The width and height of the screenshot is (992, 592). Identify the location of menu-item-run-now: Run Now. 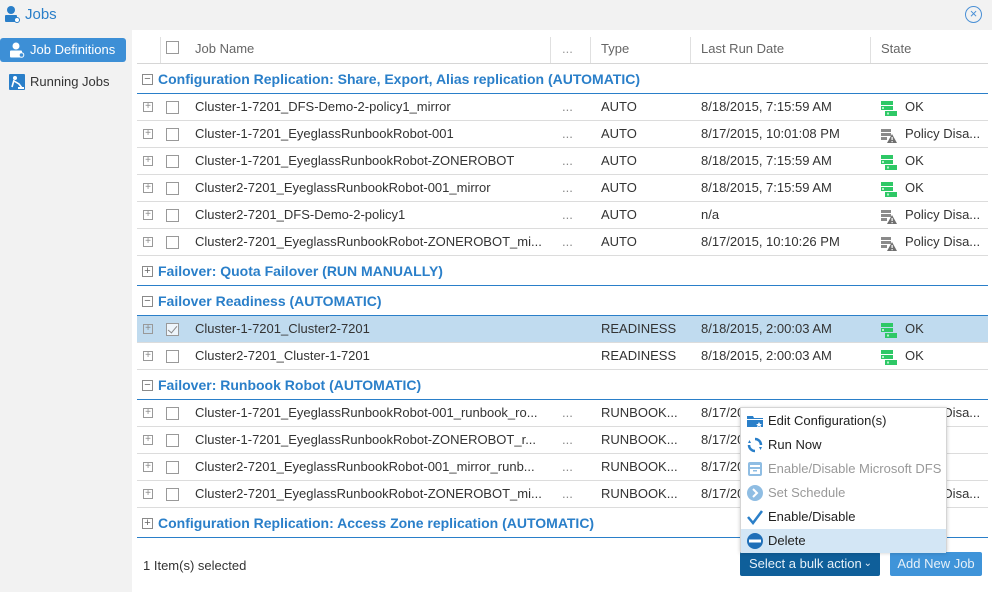
(843, 445).